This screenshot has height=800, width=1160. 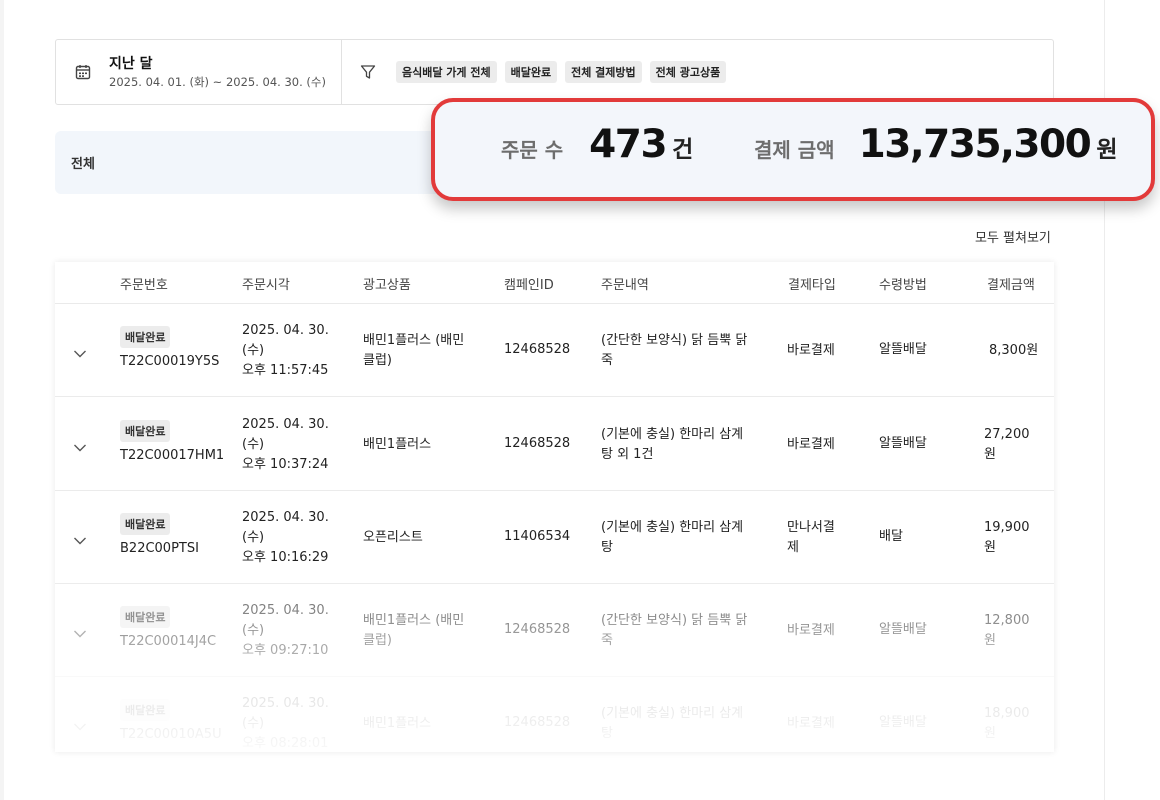 I want to click on order-time: 2025. 04. 30. (수) 오후 08:28:01, so click(x=285, y=723).